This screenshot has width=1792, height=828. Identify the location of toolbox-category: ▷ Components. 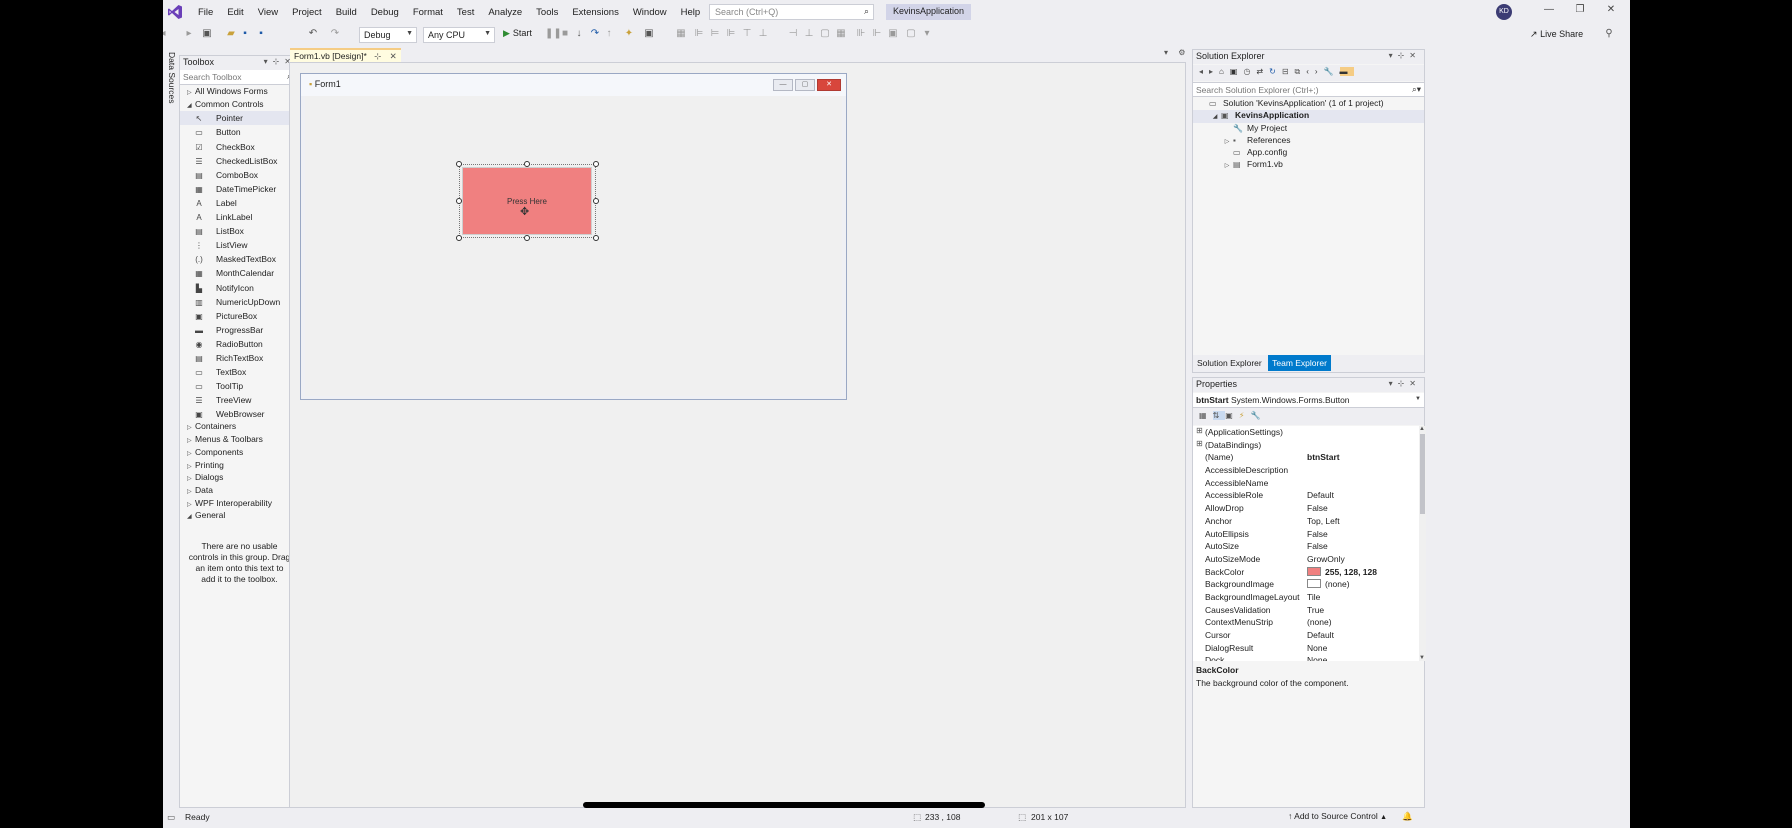
(239, 453).